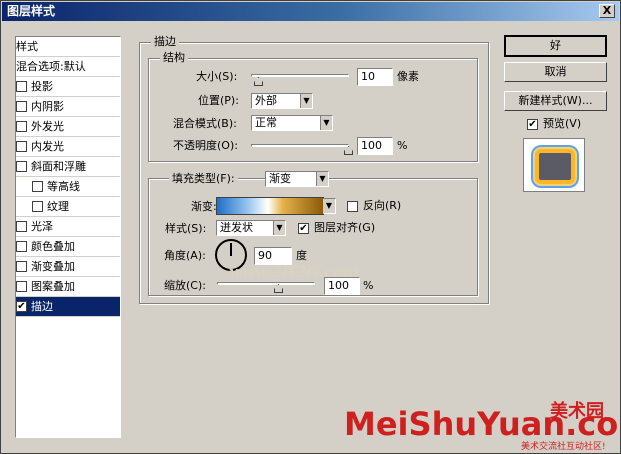 The height and width of the screenshot is (454, 621). I want to click on checkbox-checked: ✔, so click(21, 306).